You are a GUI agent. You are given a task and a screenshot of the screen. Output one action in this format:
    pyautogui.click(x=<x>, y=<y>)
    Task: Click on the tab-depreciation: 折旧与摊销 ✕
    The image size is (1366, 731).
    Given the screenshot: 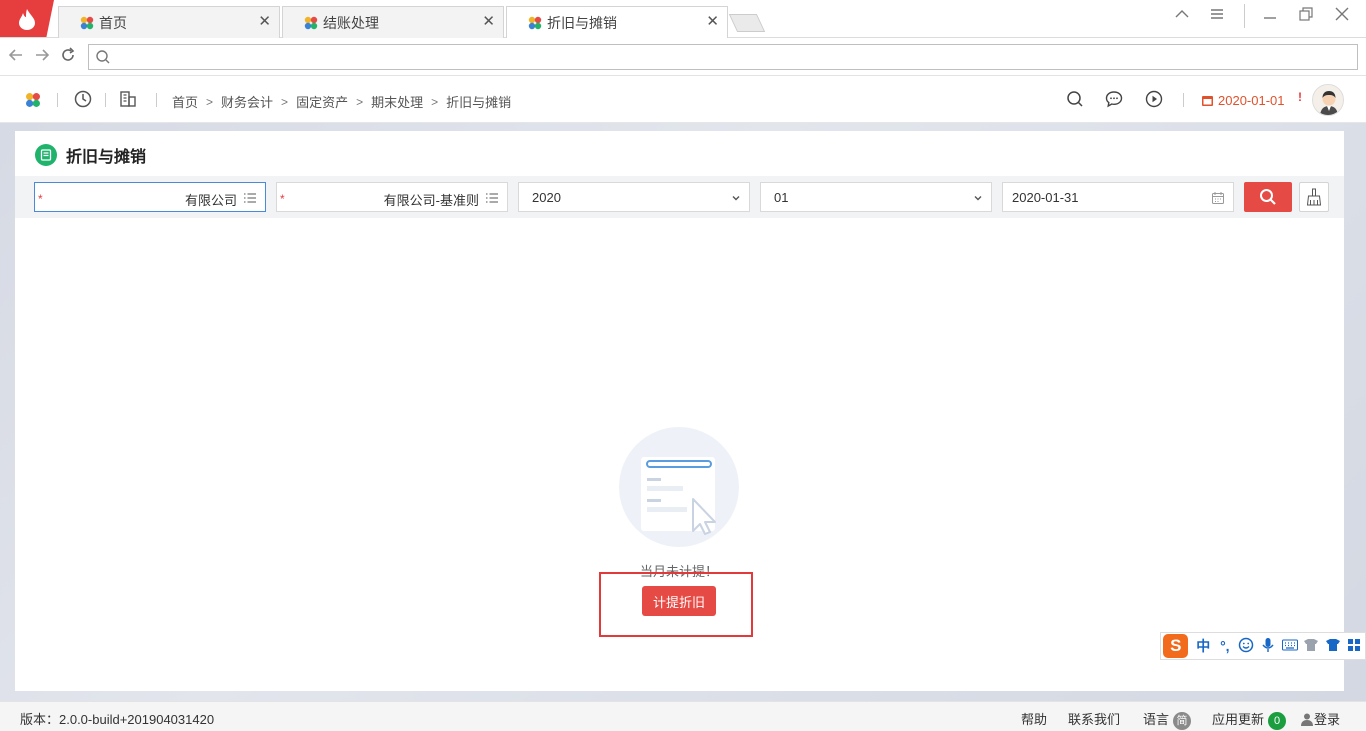 What is the action you would take?
    pyautogui.click(x=617, y=22)
    